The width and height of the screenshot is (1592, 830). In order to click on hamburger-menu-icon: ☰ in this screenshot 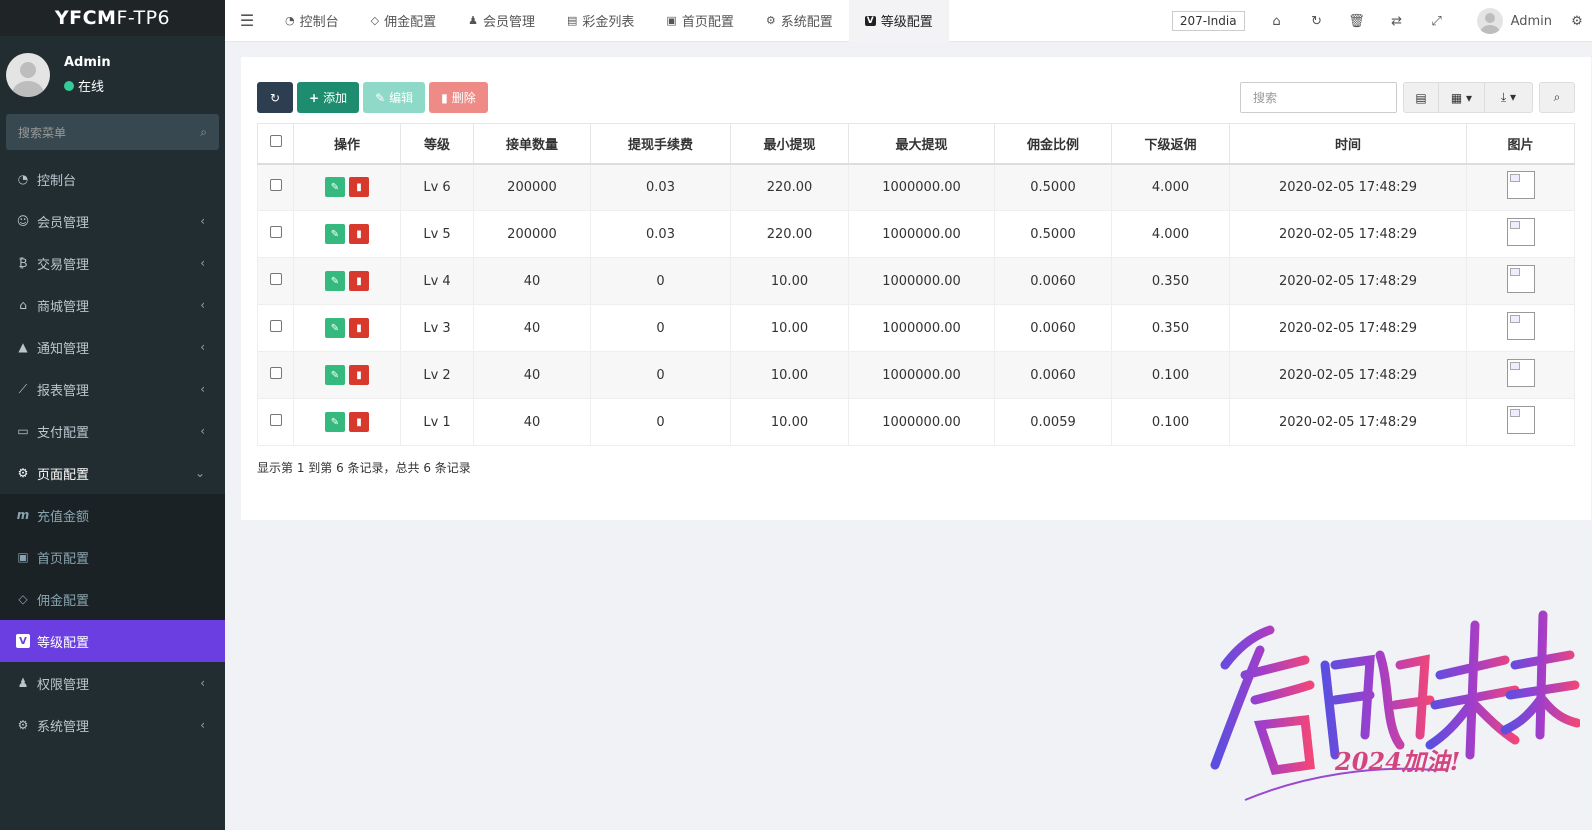, I will do `click(247, 21)`.